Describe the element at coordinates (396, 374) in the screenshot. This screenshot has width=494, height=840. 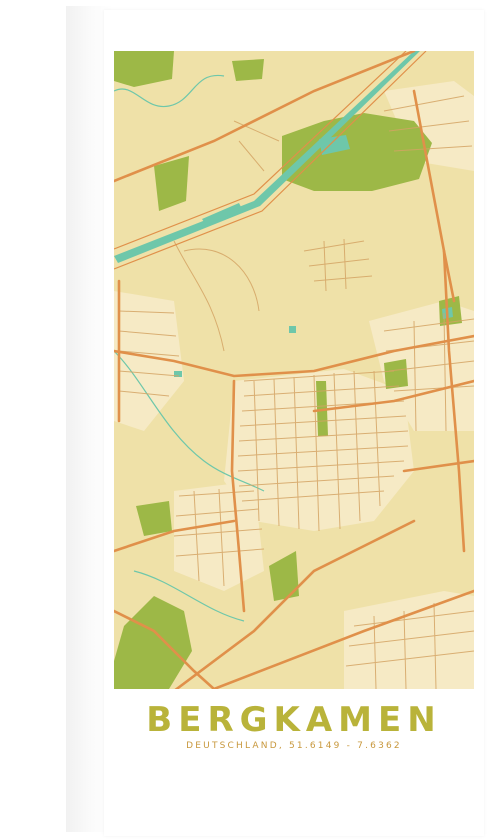
I see `green-patch-east` at that location.